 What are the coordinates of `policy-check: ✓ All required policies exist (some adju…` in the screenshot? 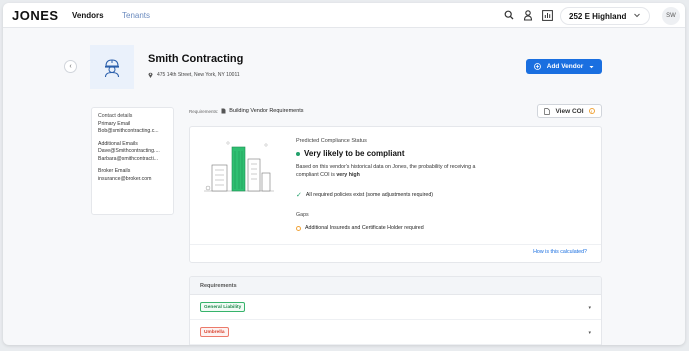 It's located at (364, 195).